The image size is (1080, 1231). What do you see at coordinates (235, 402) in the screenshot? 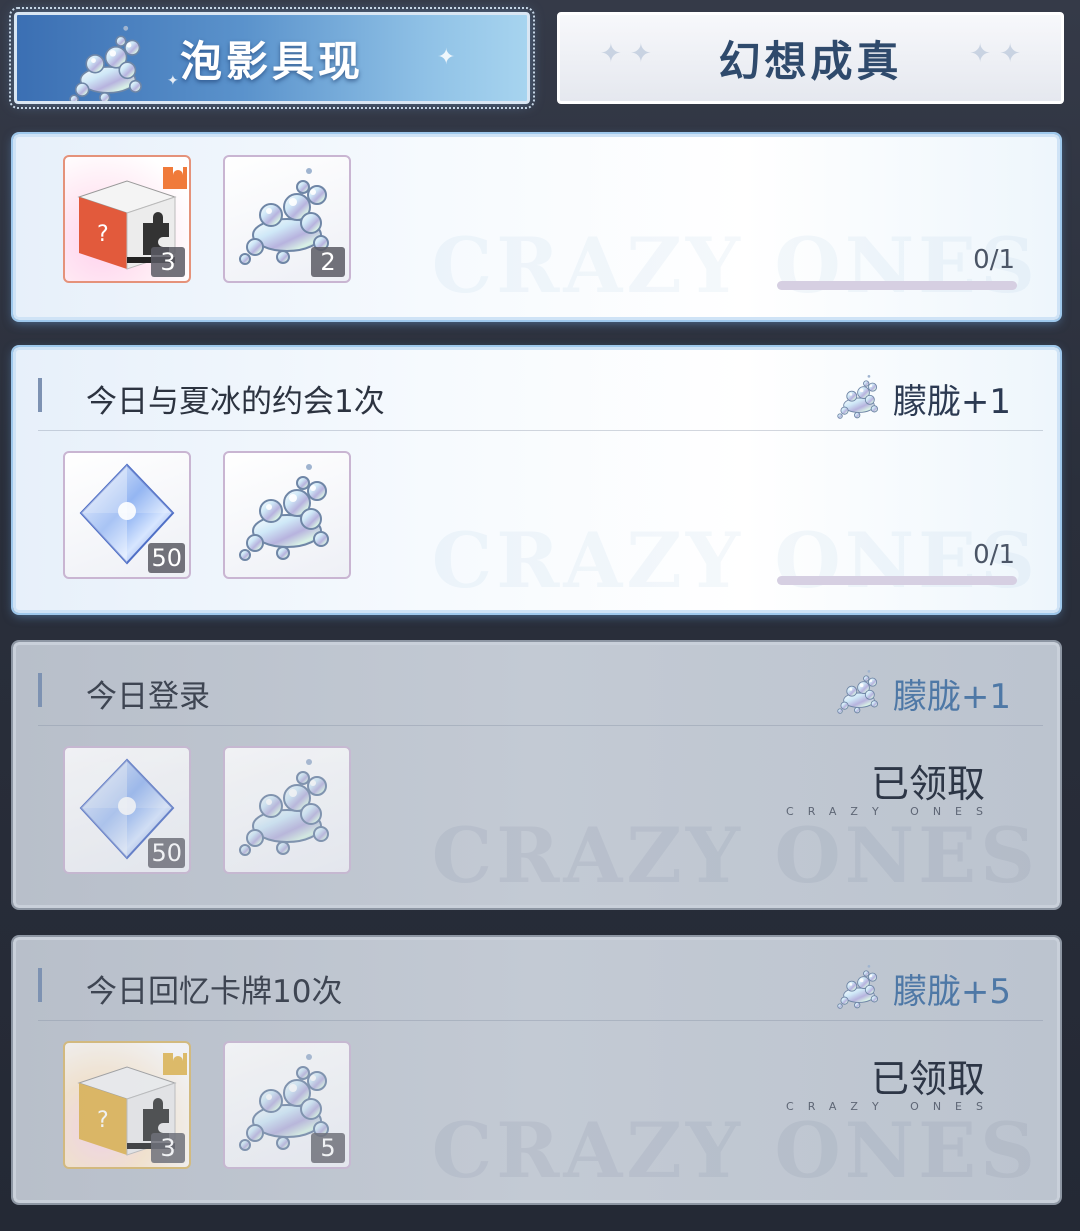
I see `task-title: 今日与夏冰的约会1次` at bounding box center [235, 402].